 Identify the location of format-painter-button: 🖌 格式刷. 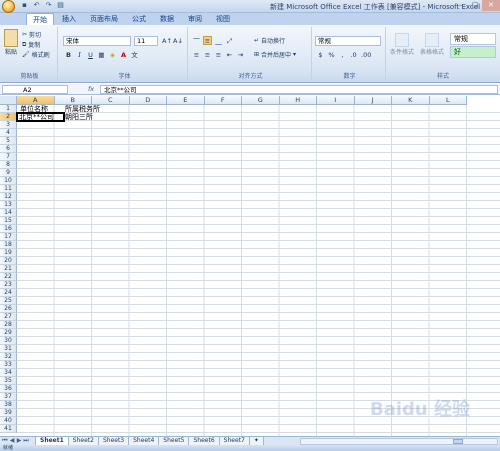
(36, 54).